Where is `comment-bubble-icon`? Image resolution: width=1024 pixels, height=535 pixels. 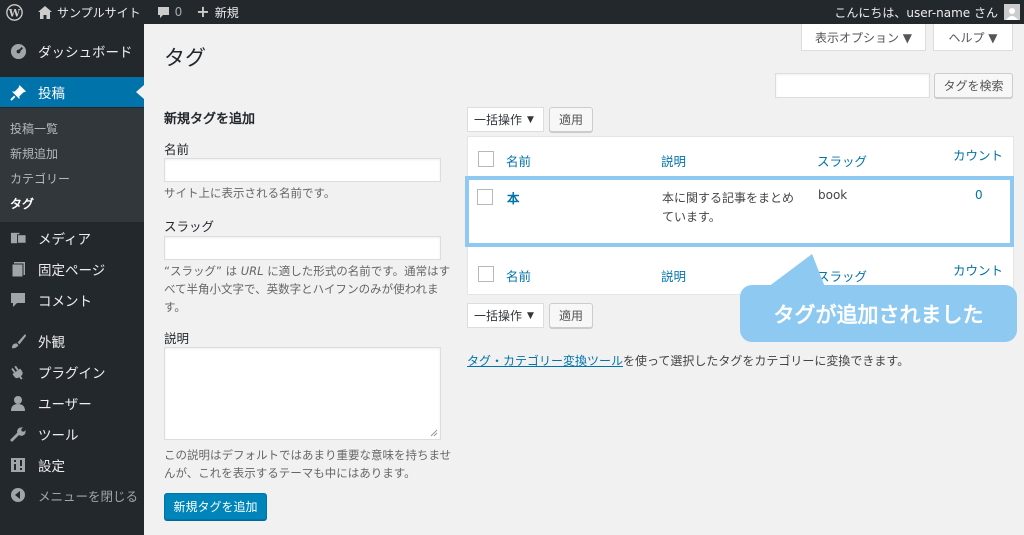
comment-bubble-icon is located at coordinates (163, 12).